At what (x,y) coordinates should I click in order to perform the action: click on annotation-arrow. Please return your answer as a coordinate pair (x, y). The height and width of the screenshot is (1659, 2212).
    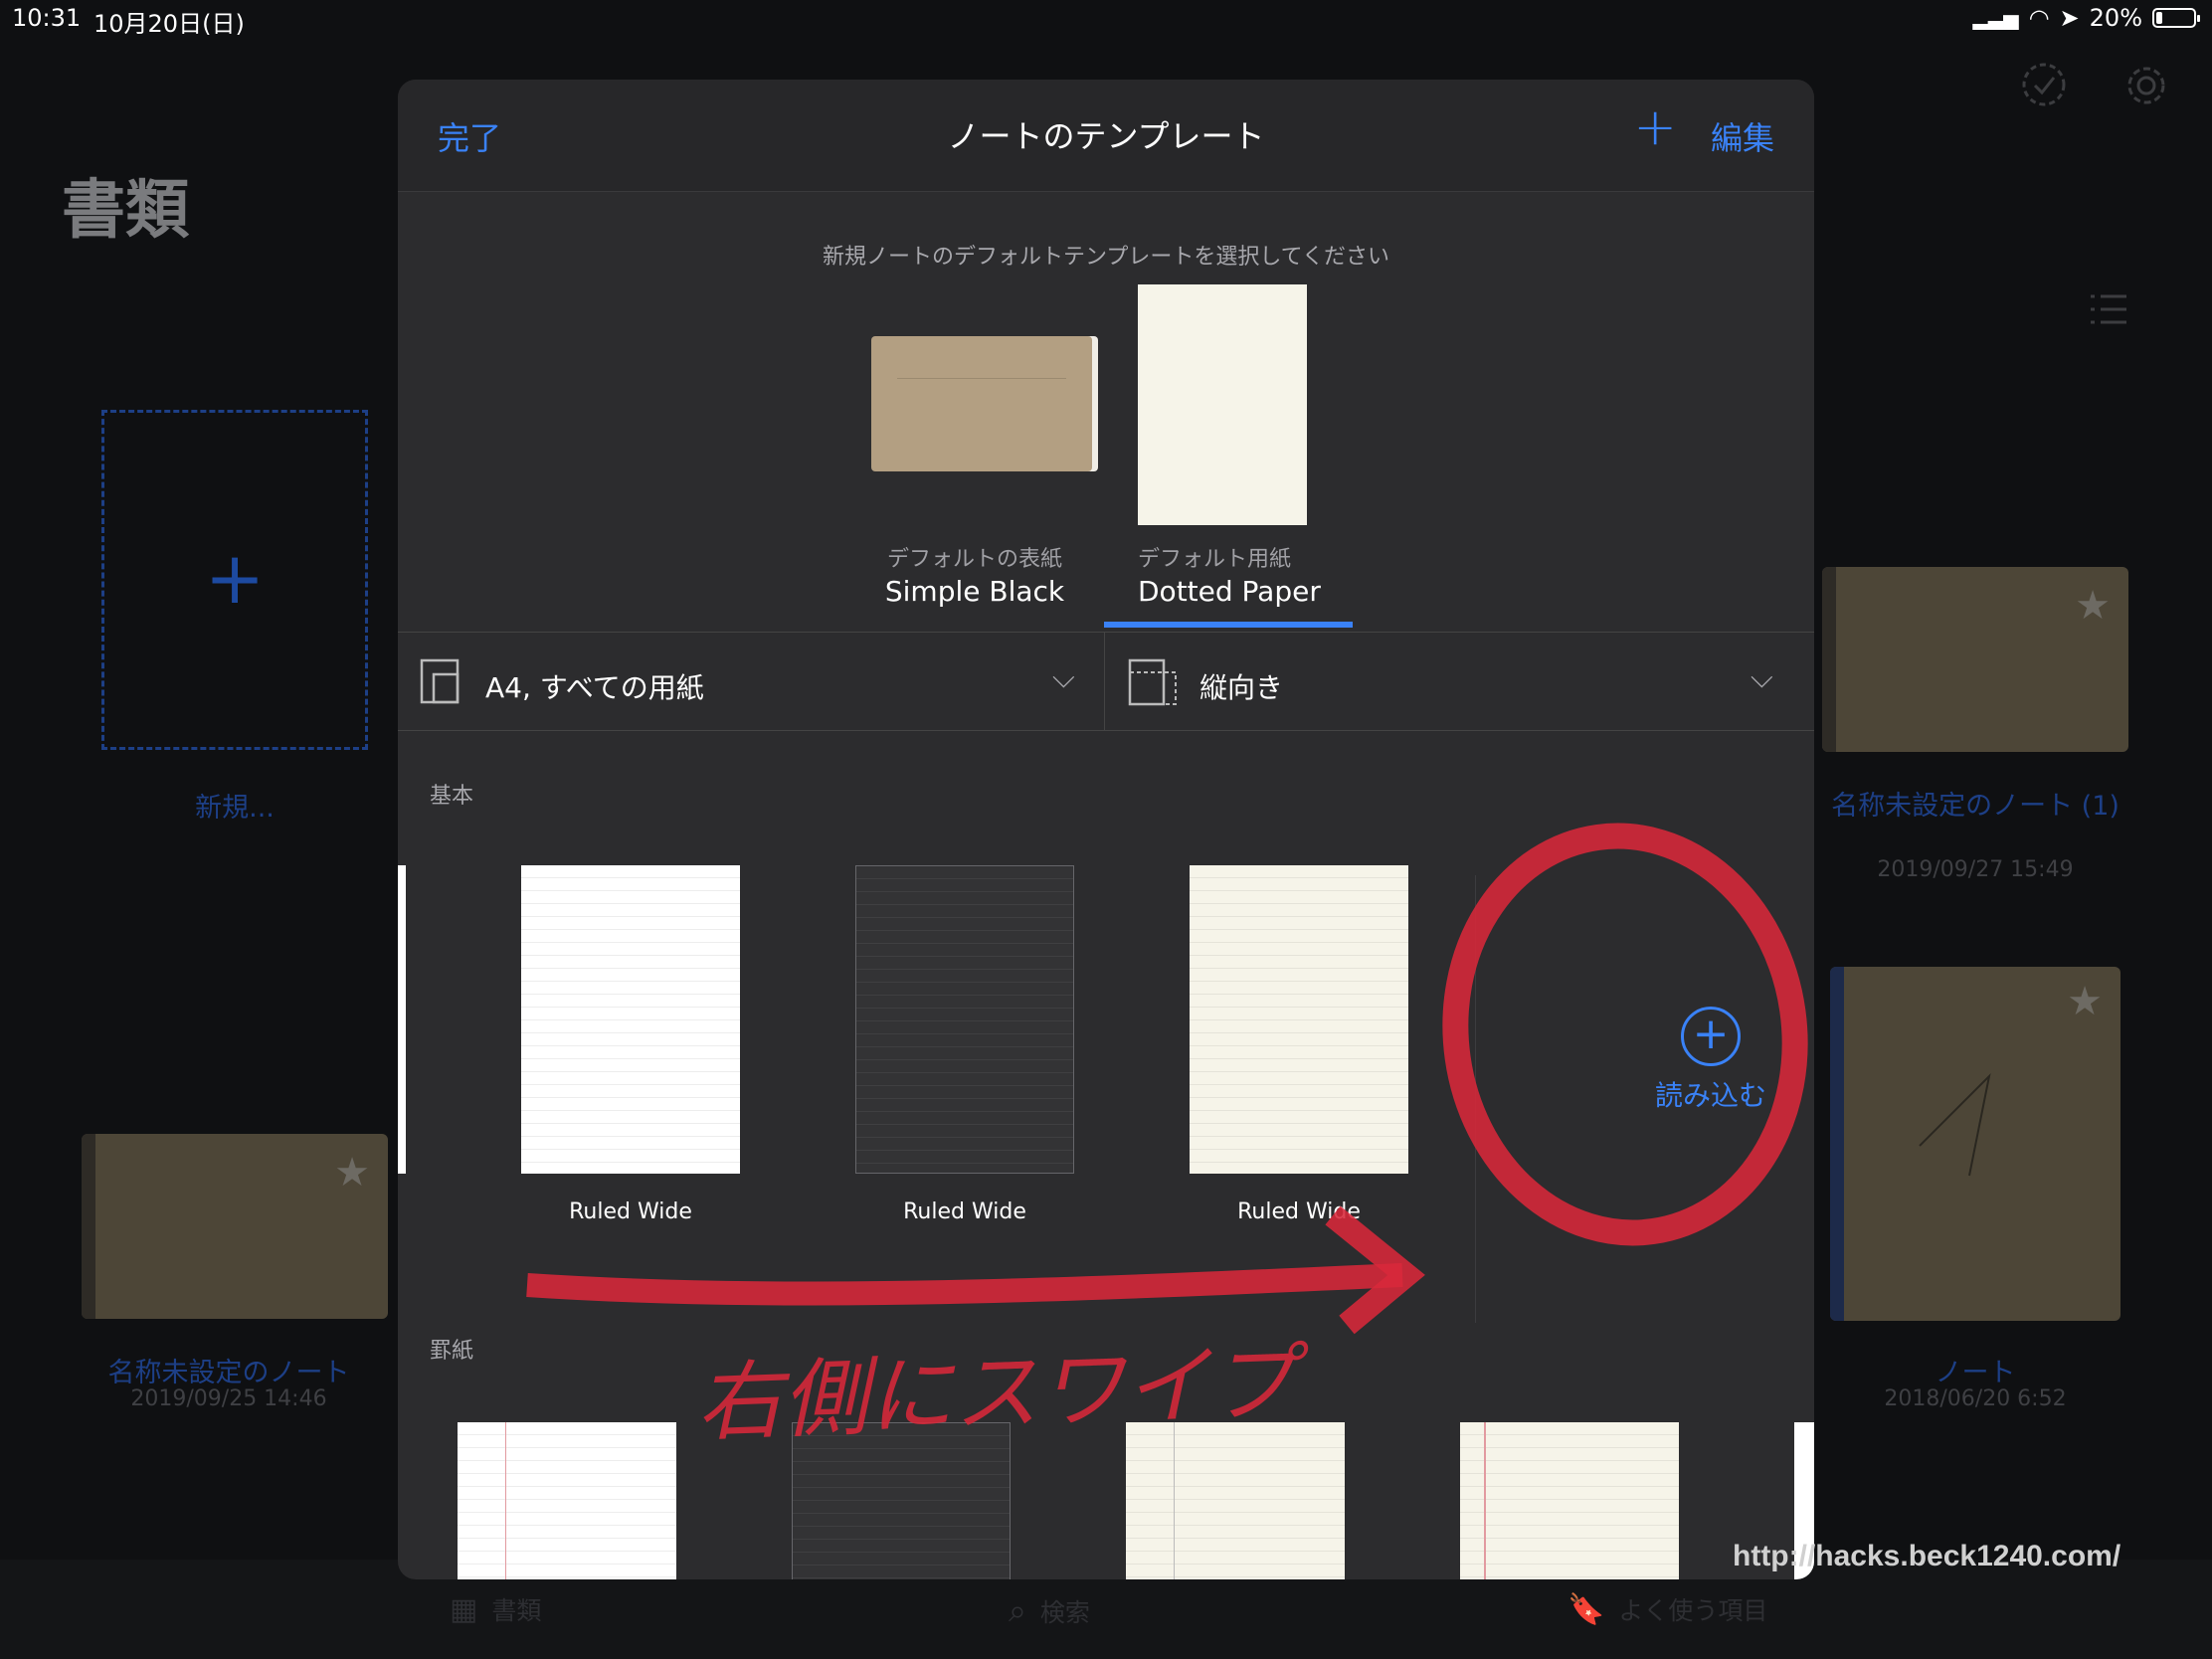
    Looking at the image, I should click on (964, 1284).